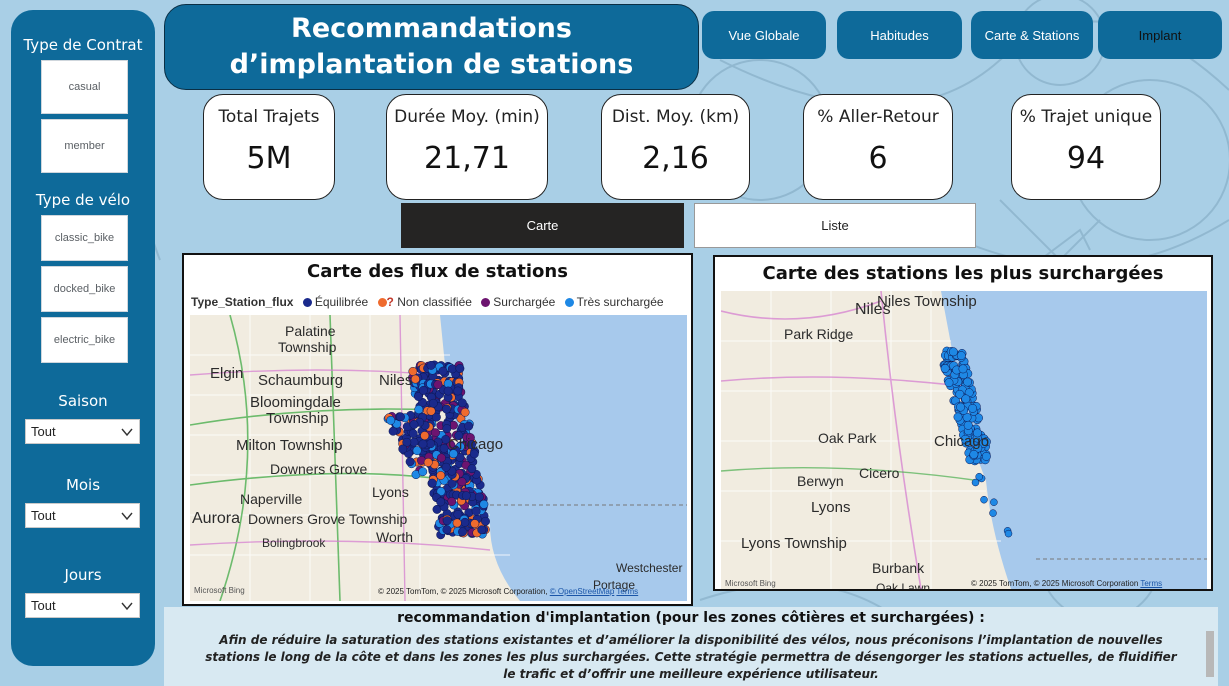 The height and width of the screenshot is (686, 1229). Describe the element at coordinates (963, 273) in the screenshot. I see `surcharge-map-title: Carte des stations les plus surchargées` at that location.